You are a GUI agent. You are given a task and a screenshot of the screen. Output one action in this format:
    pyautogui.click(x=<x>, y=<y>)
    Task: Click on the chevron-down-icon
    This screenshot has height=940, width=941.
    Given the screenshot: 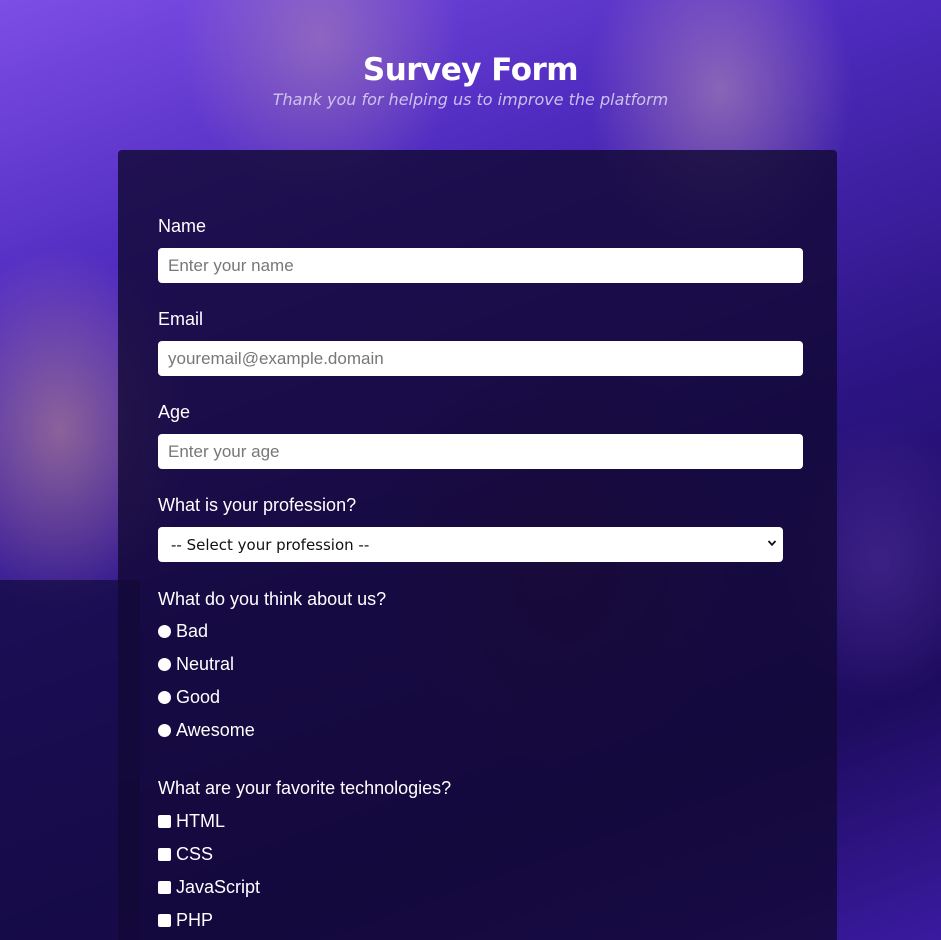 What is the action you would take?
    pyautogui.click(x=772, y=543)
    